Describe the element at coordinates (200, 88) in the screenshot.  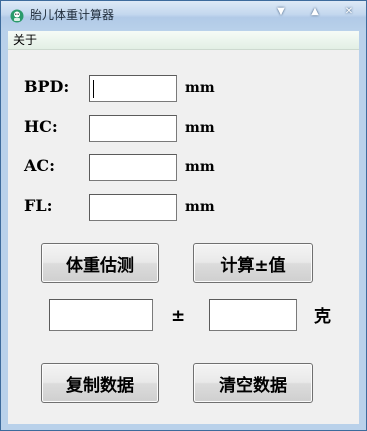
I see `bpd-unit: mm` at that location.